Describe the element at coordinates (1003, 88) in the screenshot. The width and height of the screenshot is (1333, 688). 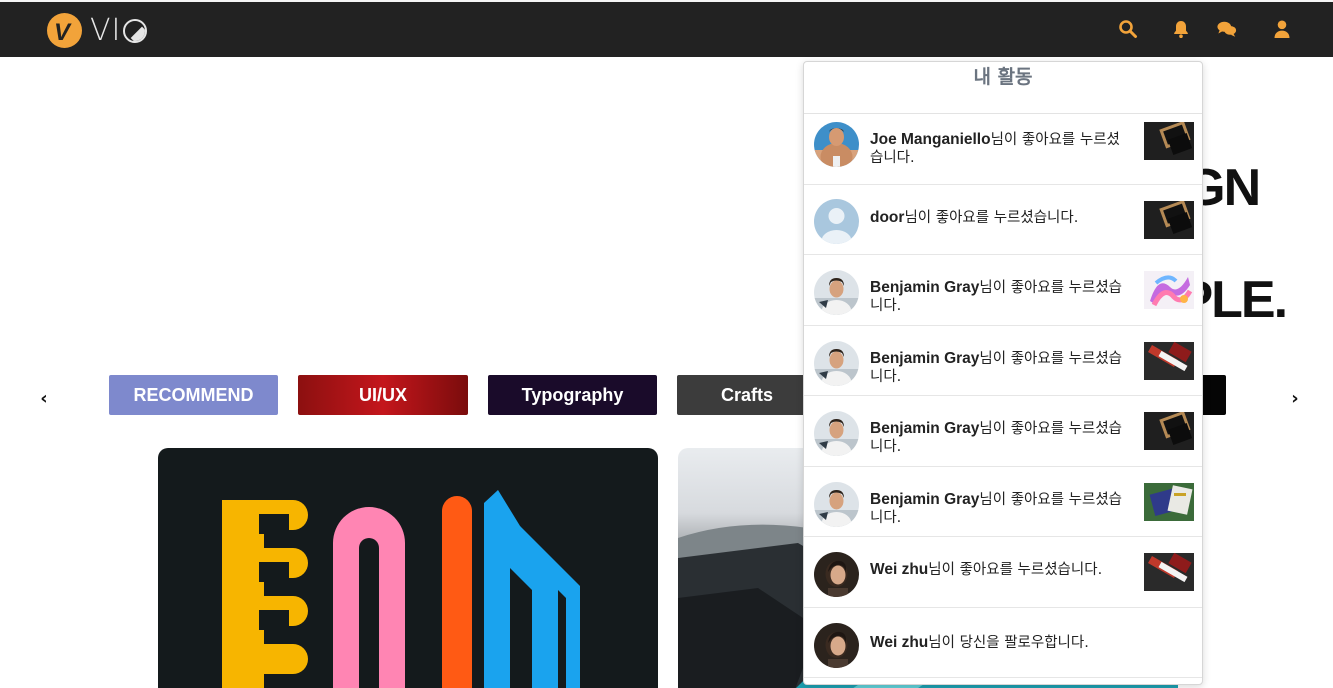
I see `activity-title: 내 활동` at that location.